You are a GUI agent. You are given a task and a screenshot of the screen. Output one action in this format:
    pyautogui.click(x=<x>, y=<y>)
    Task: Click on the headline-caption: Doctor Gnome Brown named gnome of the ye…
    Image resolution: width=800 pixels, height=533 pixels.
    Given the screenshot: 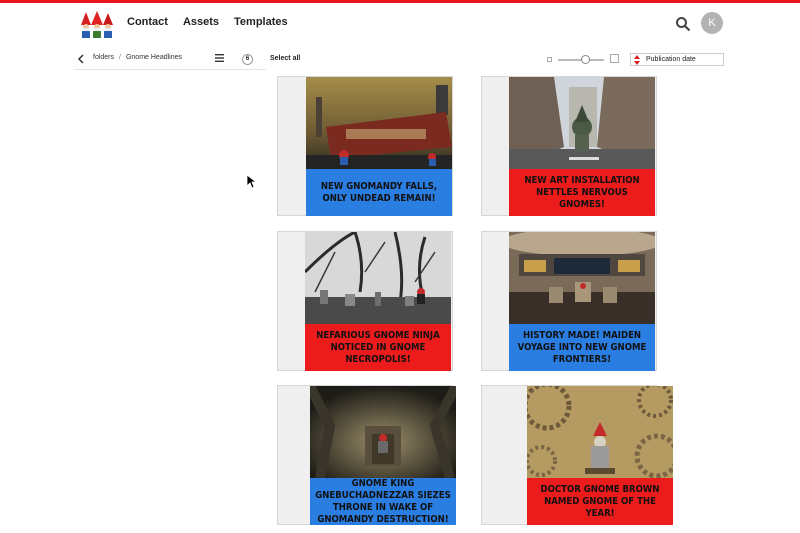 What is the action you would take?
    pyautogui.click(x=600, y=501)
    